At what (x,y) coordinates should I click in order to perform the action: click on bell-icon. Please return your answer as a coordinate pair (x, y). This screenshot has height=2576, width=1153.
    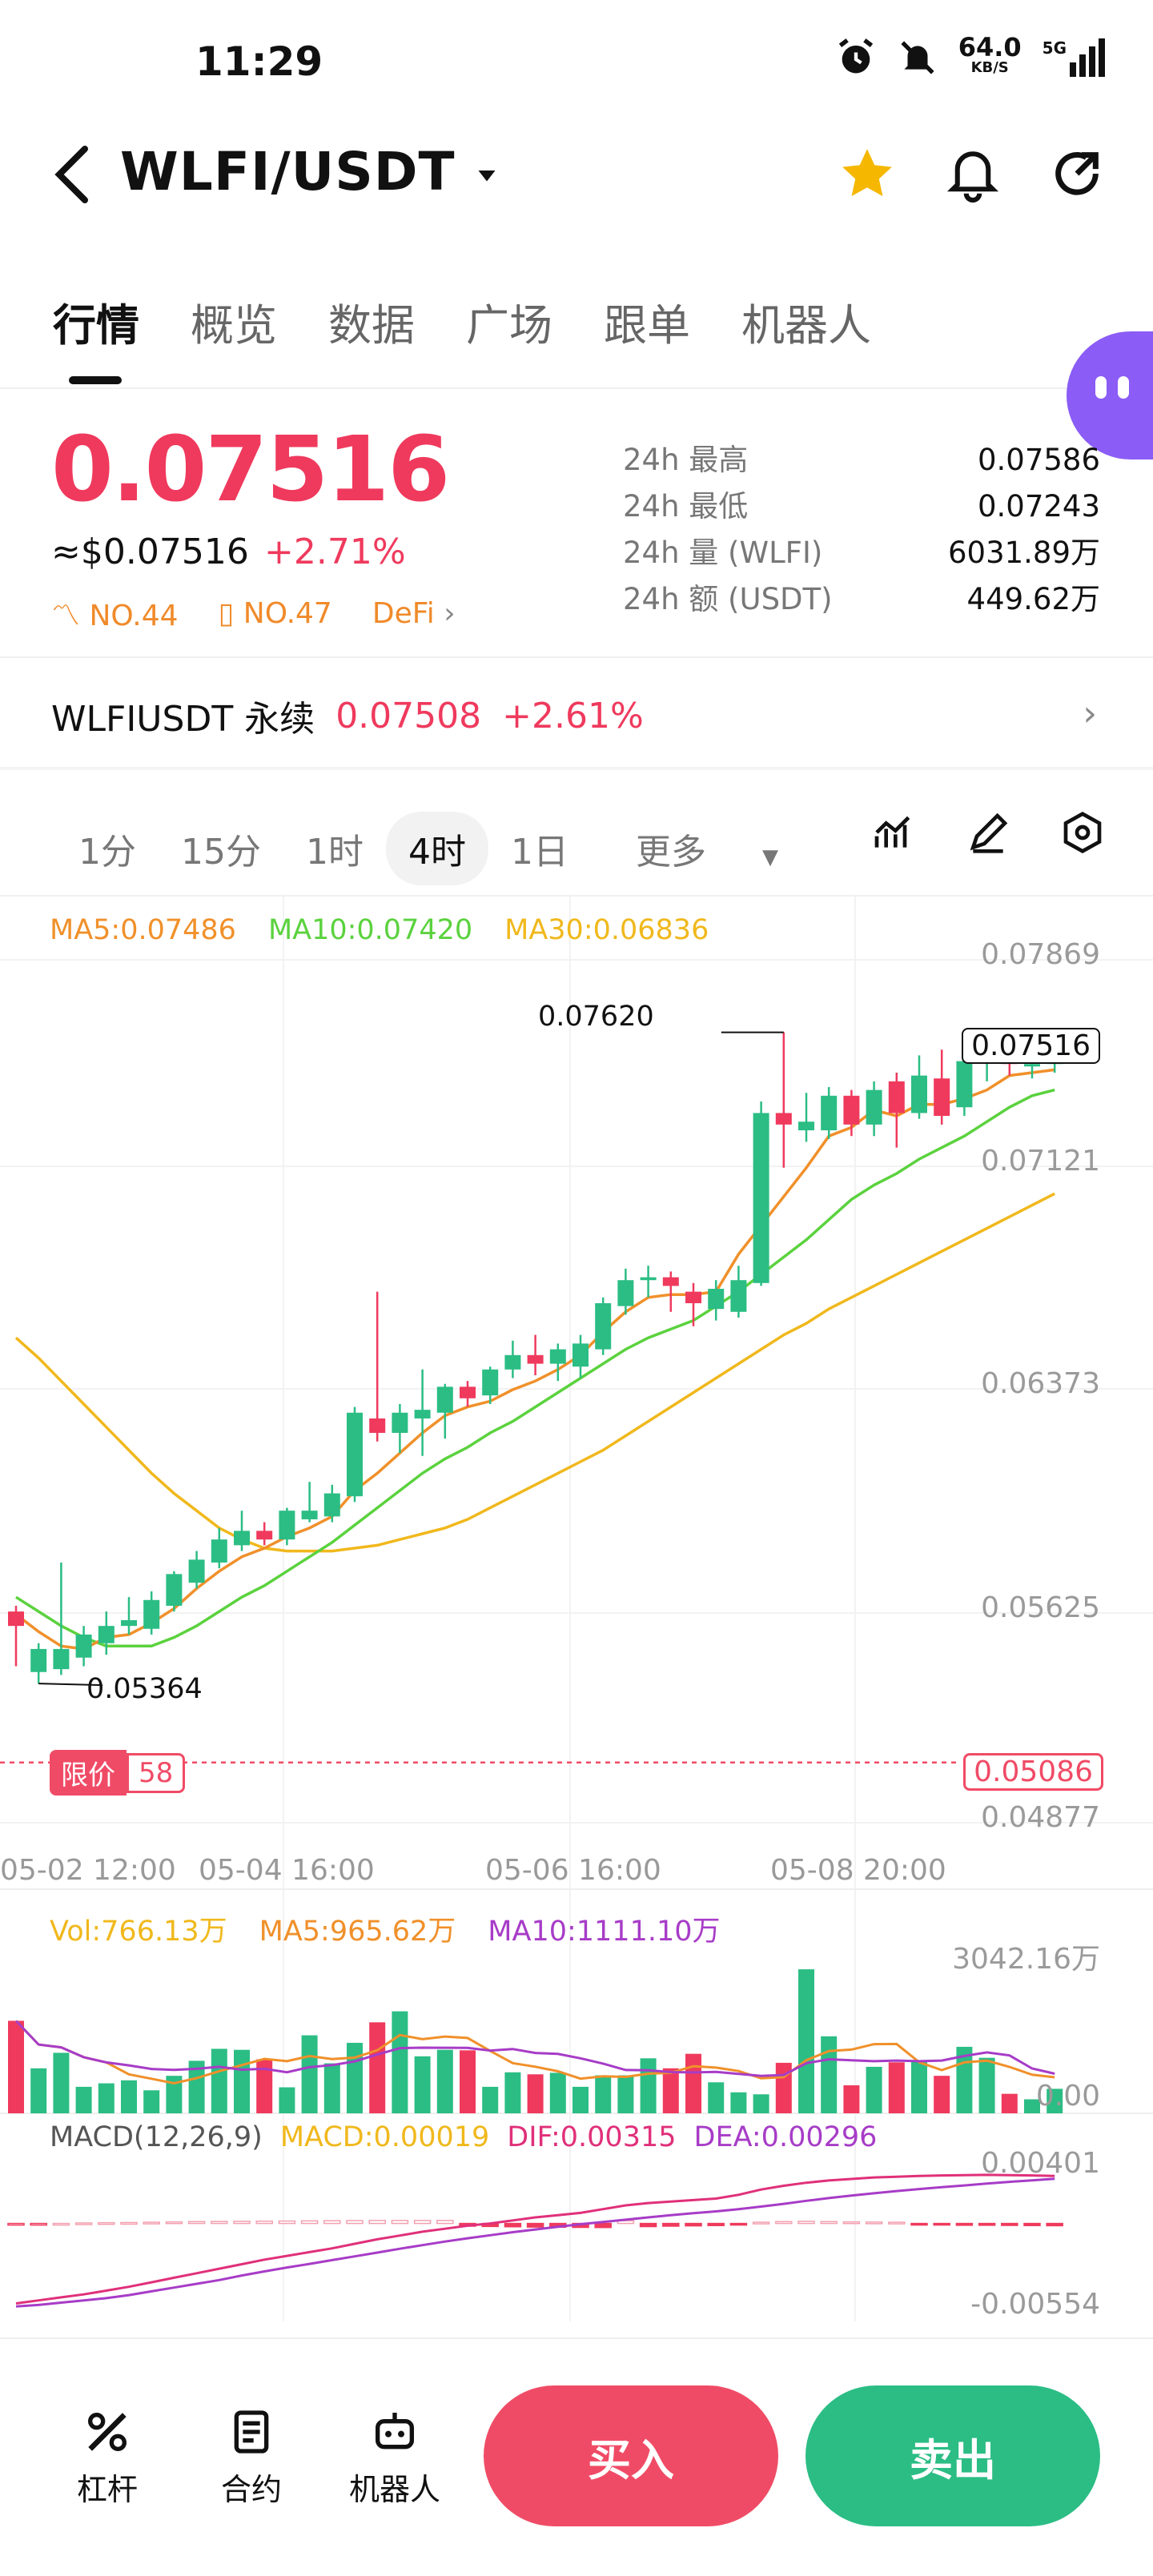
    Looking at the image, I should click on (973, 173).